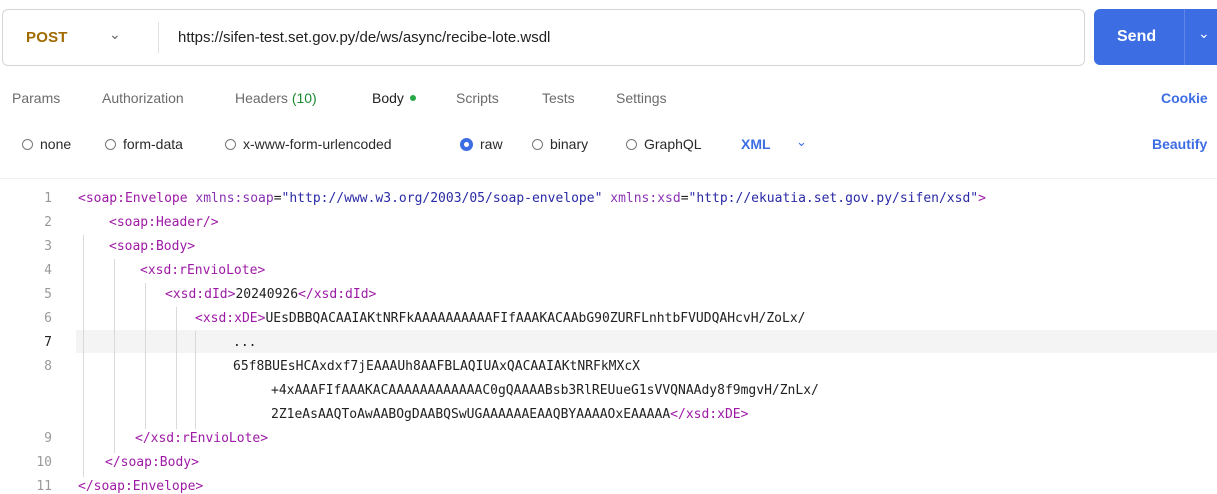 The height and width of the screenshot is (494, 1217). I want to click on xml-tag: </xsd:dId>, so click(337, 294).